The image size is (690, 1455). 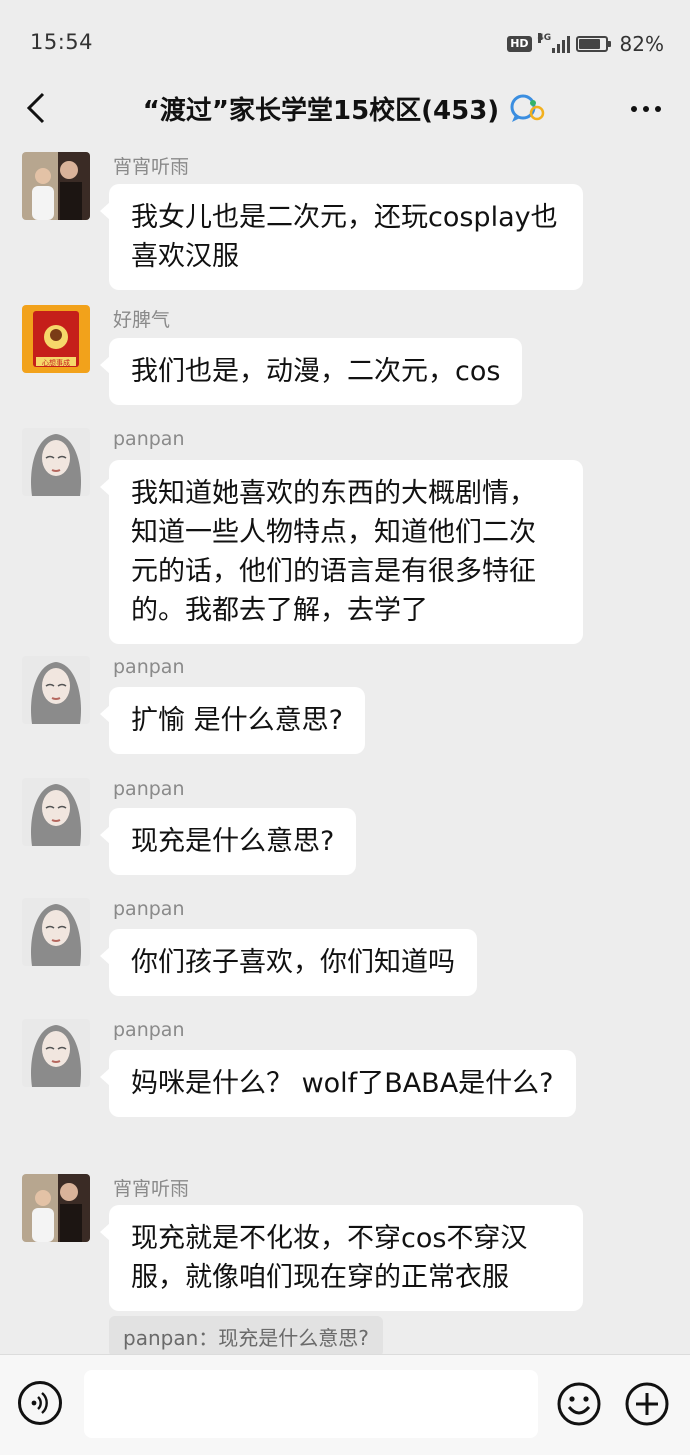 I want to click on emoji-icon, so click(x=579, y=1404).